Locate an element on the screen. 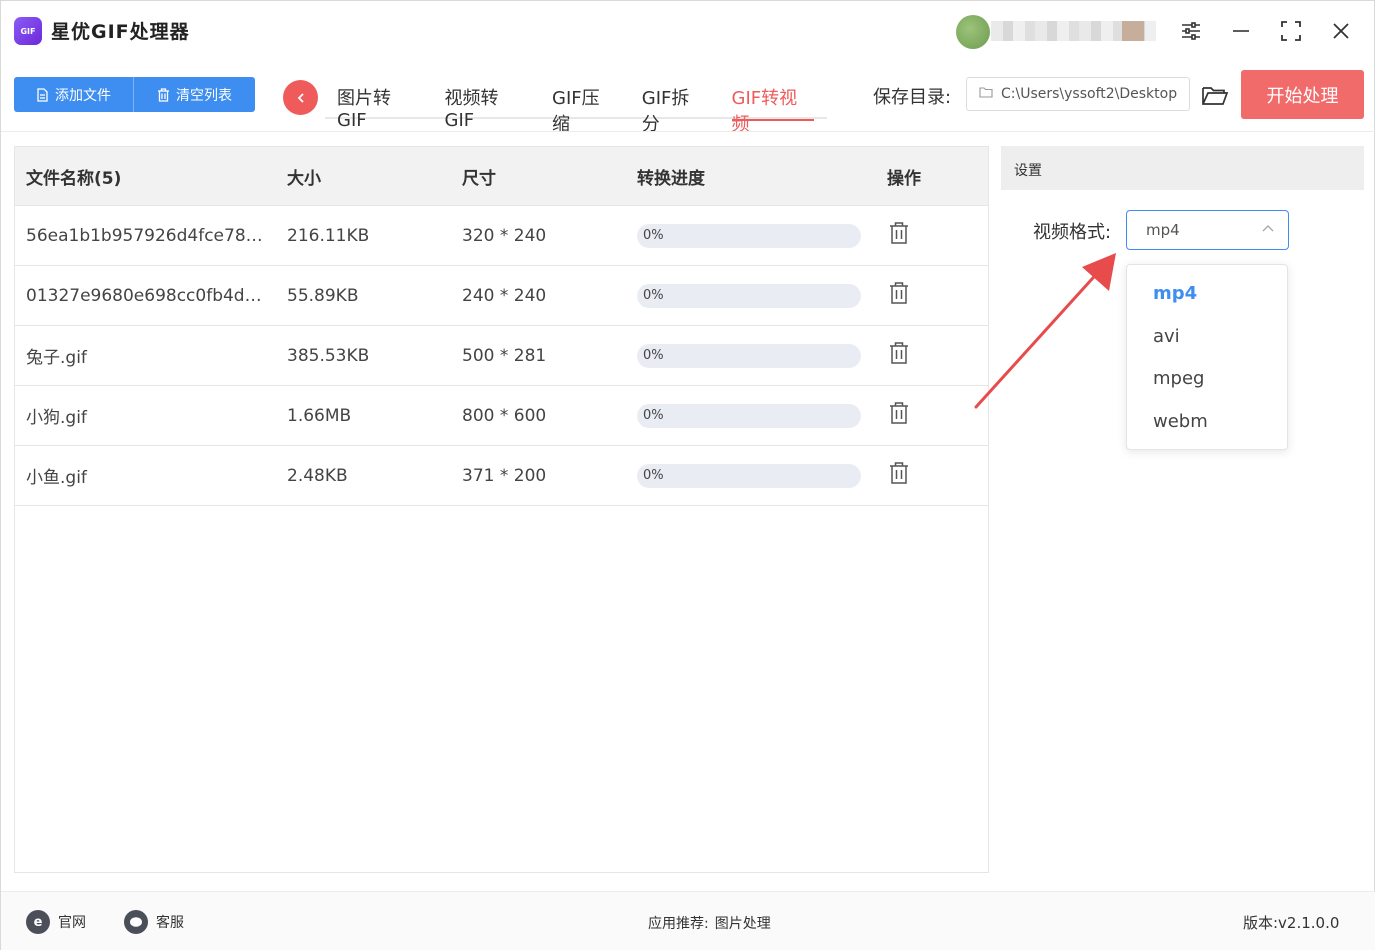  file-size: 385.53KB is located at coordinates (328, 355).